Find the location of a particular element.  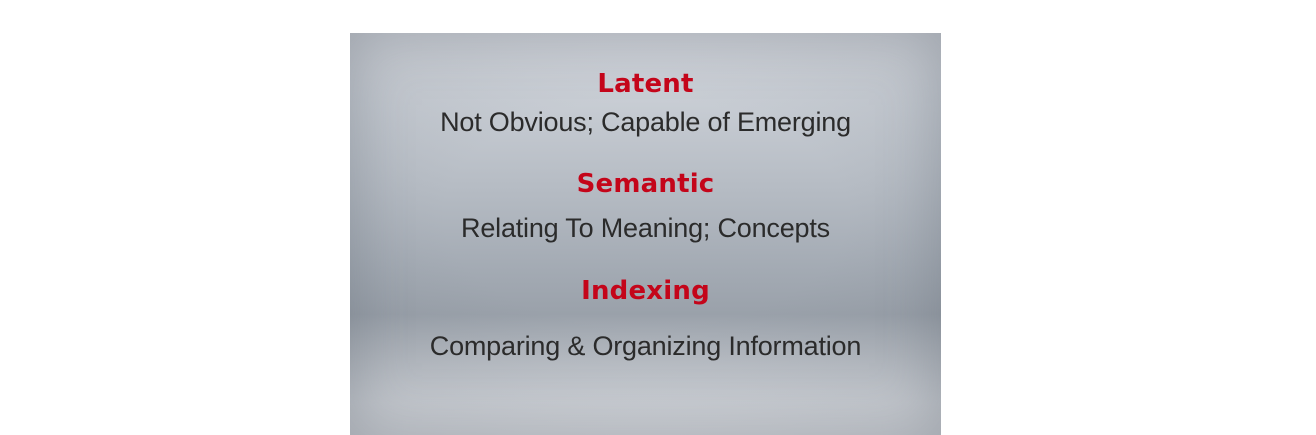

description-semantic: Relating To Meaning; Concepts is located at coordinates (645, 228).